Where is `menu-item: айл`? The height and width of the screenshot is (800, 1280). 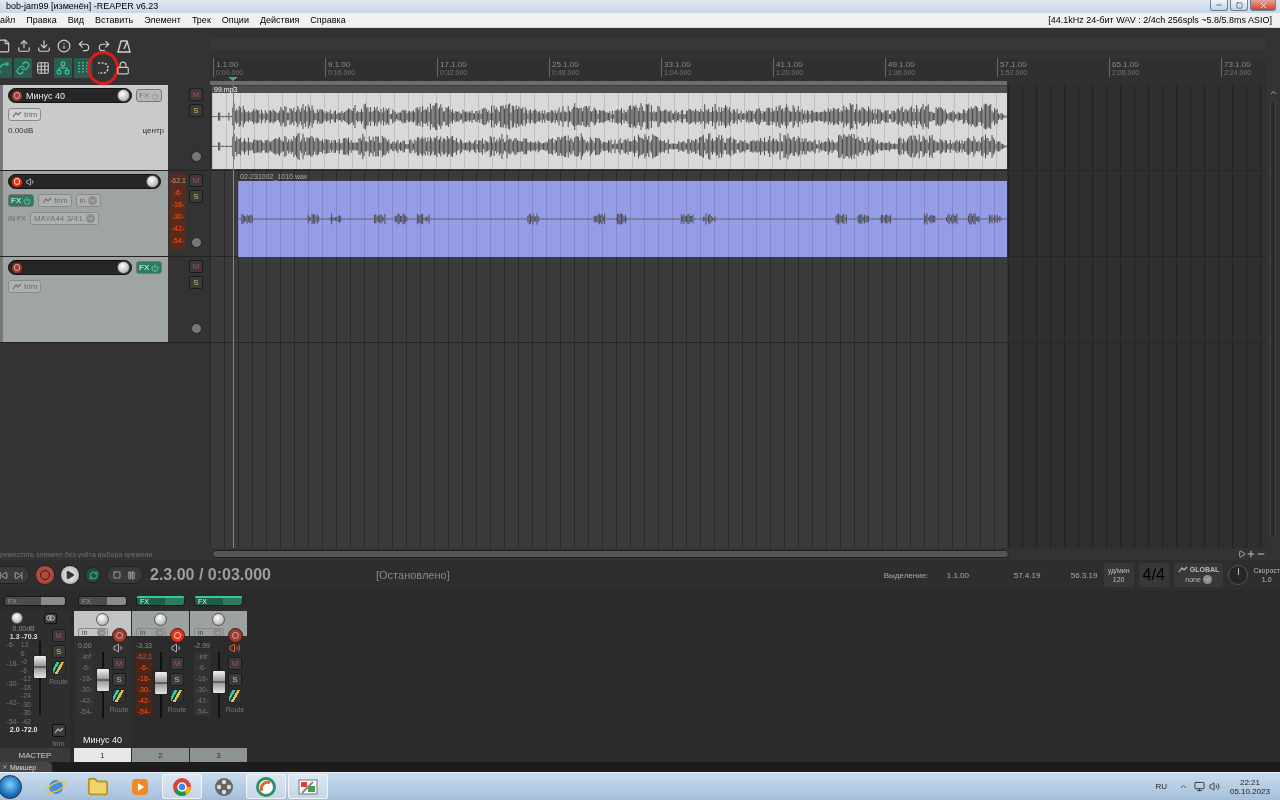 menu-item: айл is located at coordinates (8, 20).